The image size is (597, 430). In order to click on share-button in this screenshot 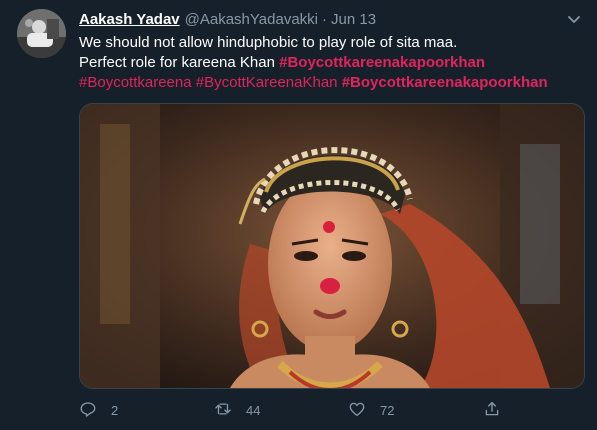, I will do `click(492, 410)`.